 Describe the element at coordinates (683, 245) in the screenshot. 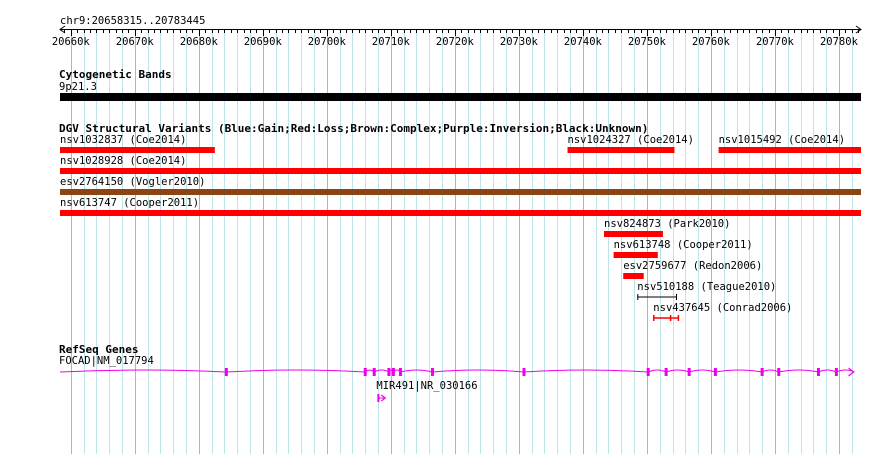

I see `variant-label: nsv613748 (Cooper2011)` at that location.